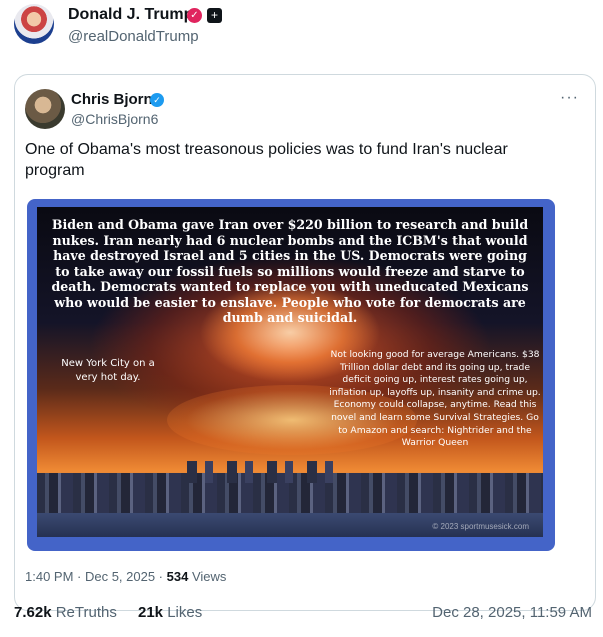 Image resolution: width=603 pixels, height=637 pixels. I want to click on retruths-stat: 7.62k ReTruths, so click(65, 612).